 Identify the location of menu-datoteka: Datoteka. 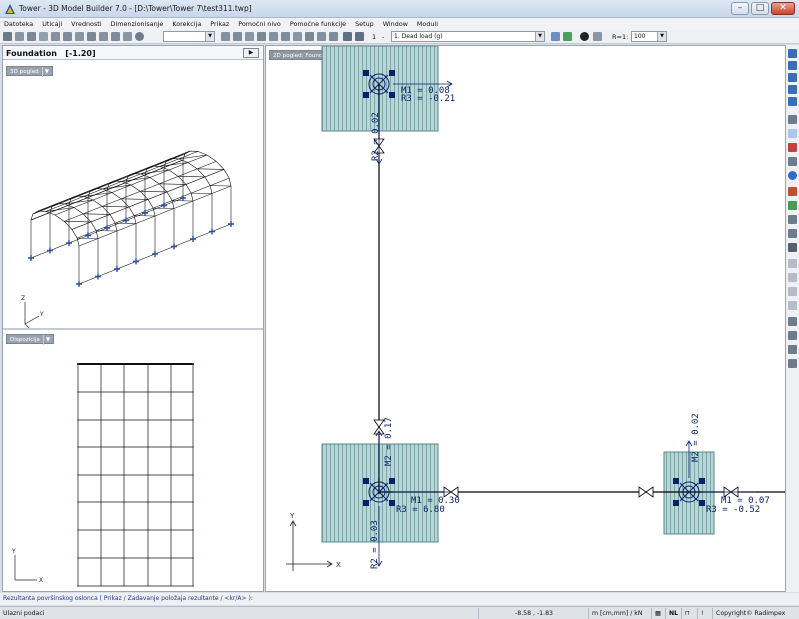
(18, 24).